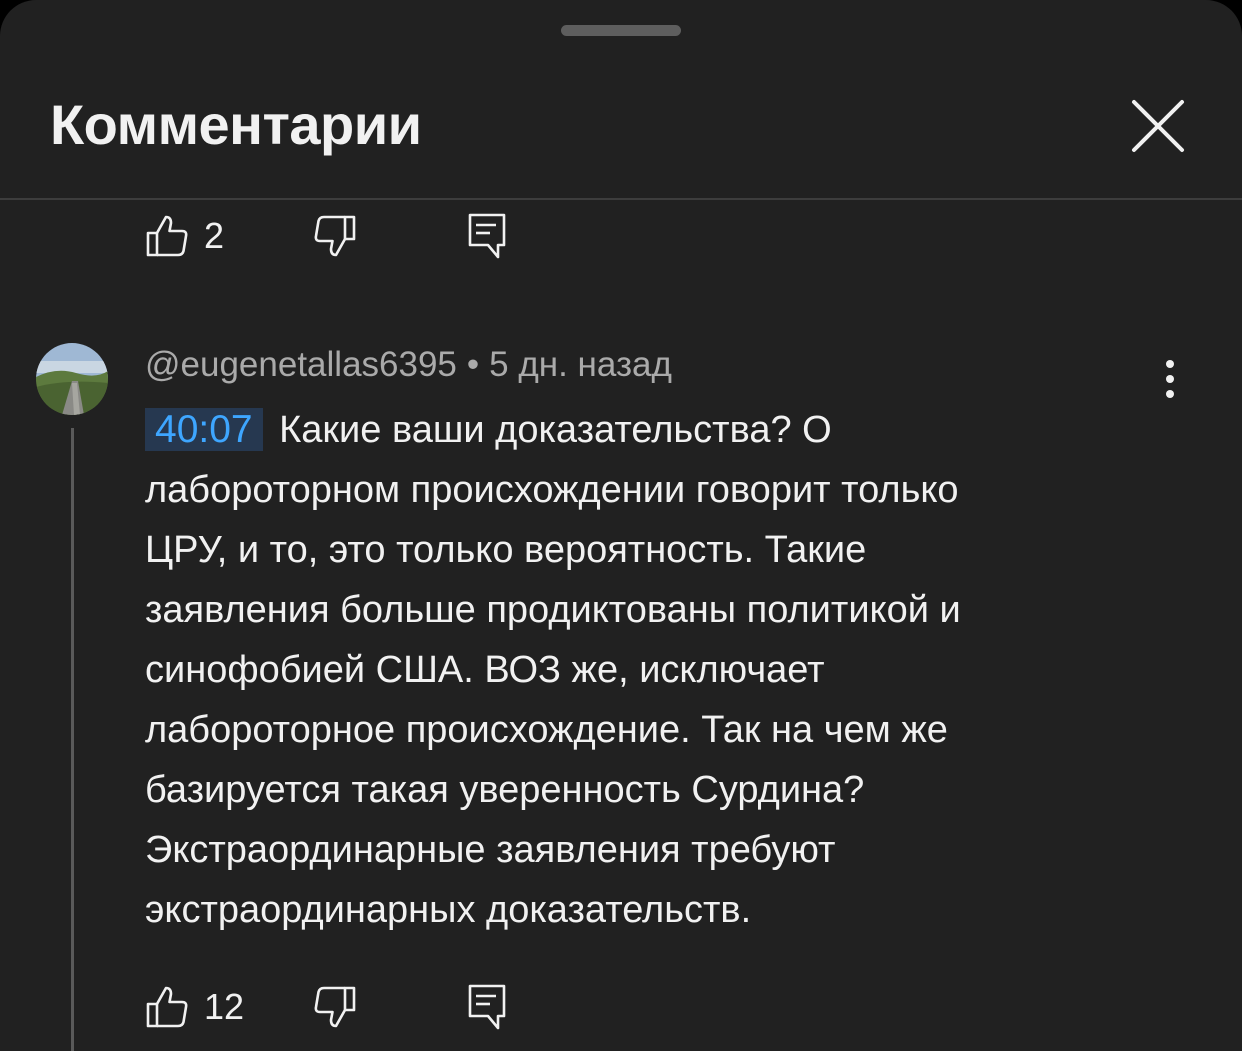 This screenshot has height=1051, width=1242. I want to click on previous-comment-actions: 2, so click(344, 236).